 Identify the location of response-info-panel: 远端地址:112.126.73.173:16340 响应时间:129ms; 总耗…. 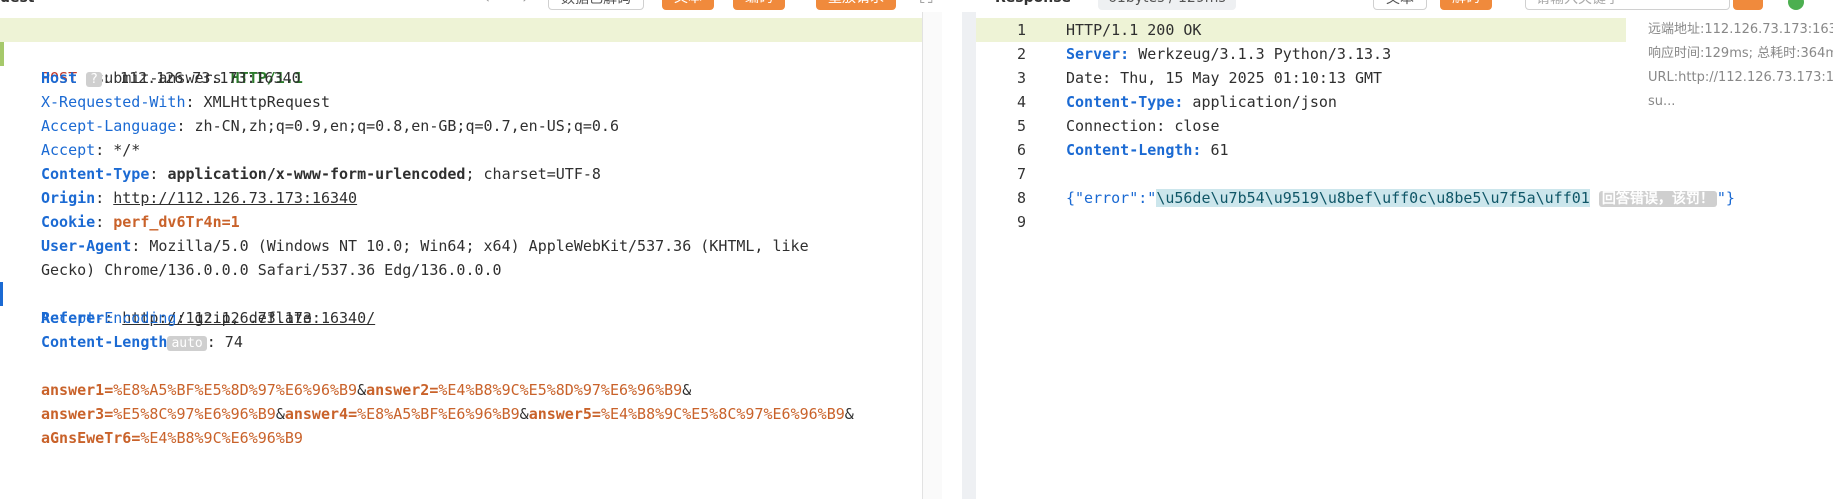
(1740, 66).